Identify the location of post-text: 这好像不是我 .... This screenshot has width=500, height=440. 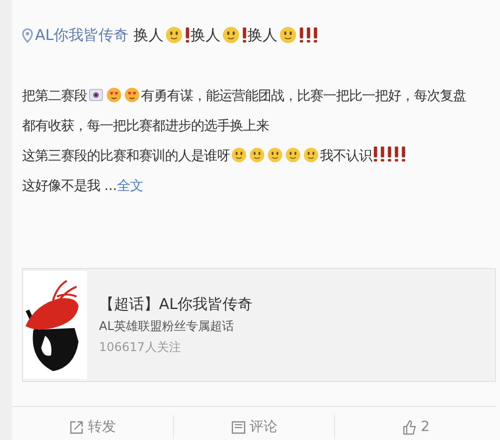
(70, 186).